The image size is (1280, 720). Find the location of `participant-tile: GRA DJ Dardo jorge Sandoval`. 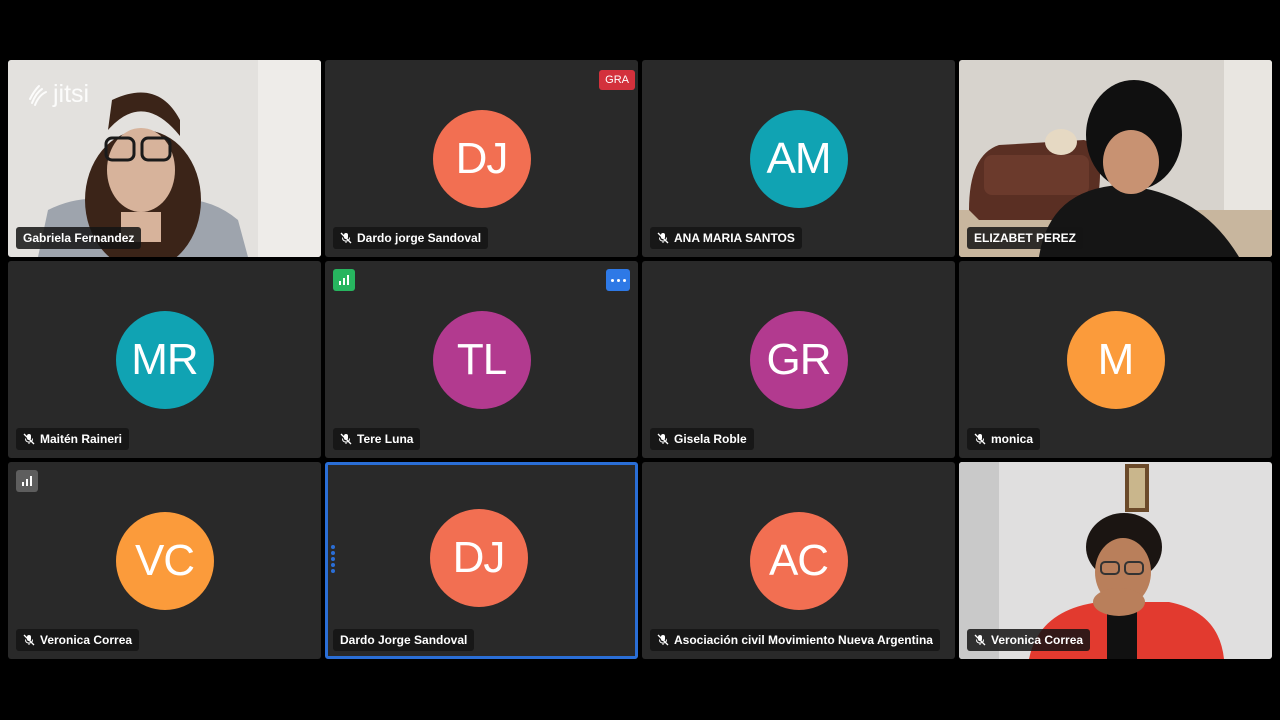

participant-tile: GRA DJ Dardo jorge Sandoval is located at coordinates (481, 158).